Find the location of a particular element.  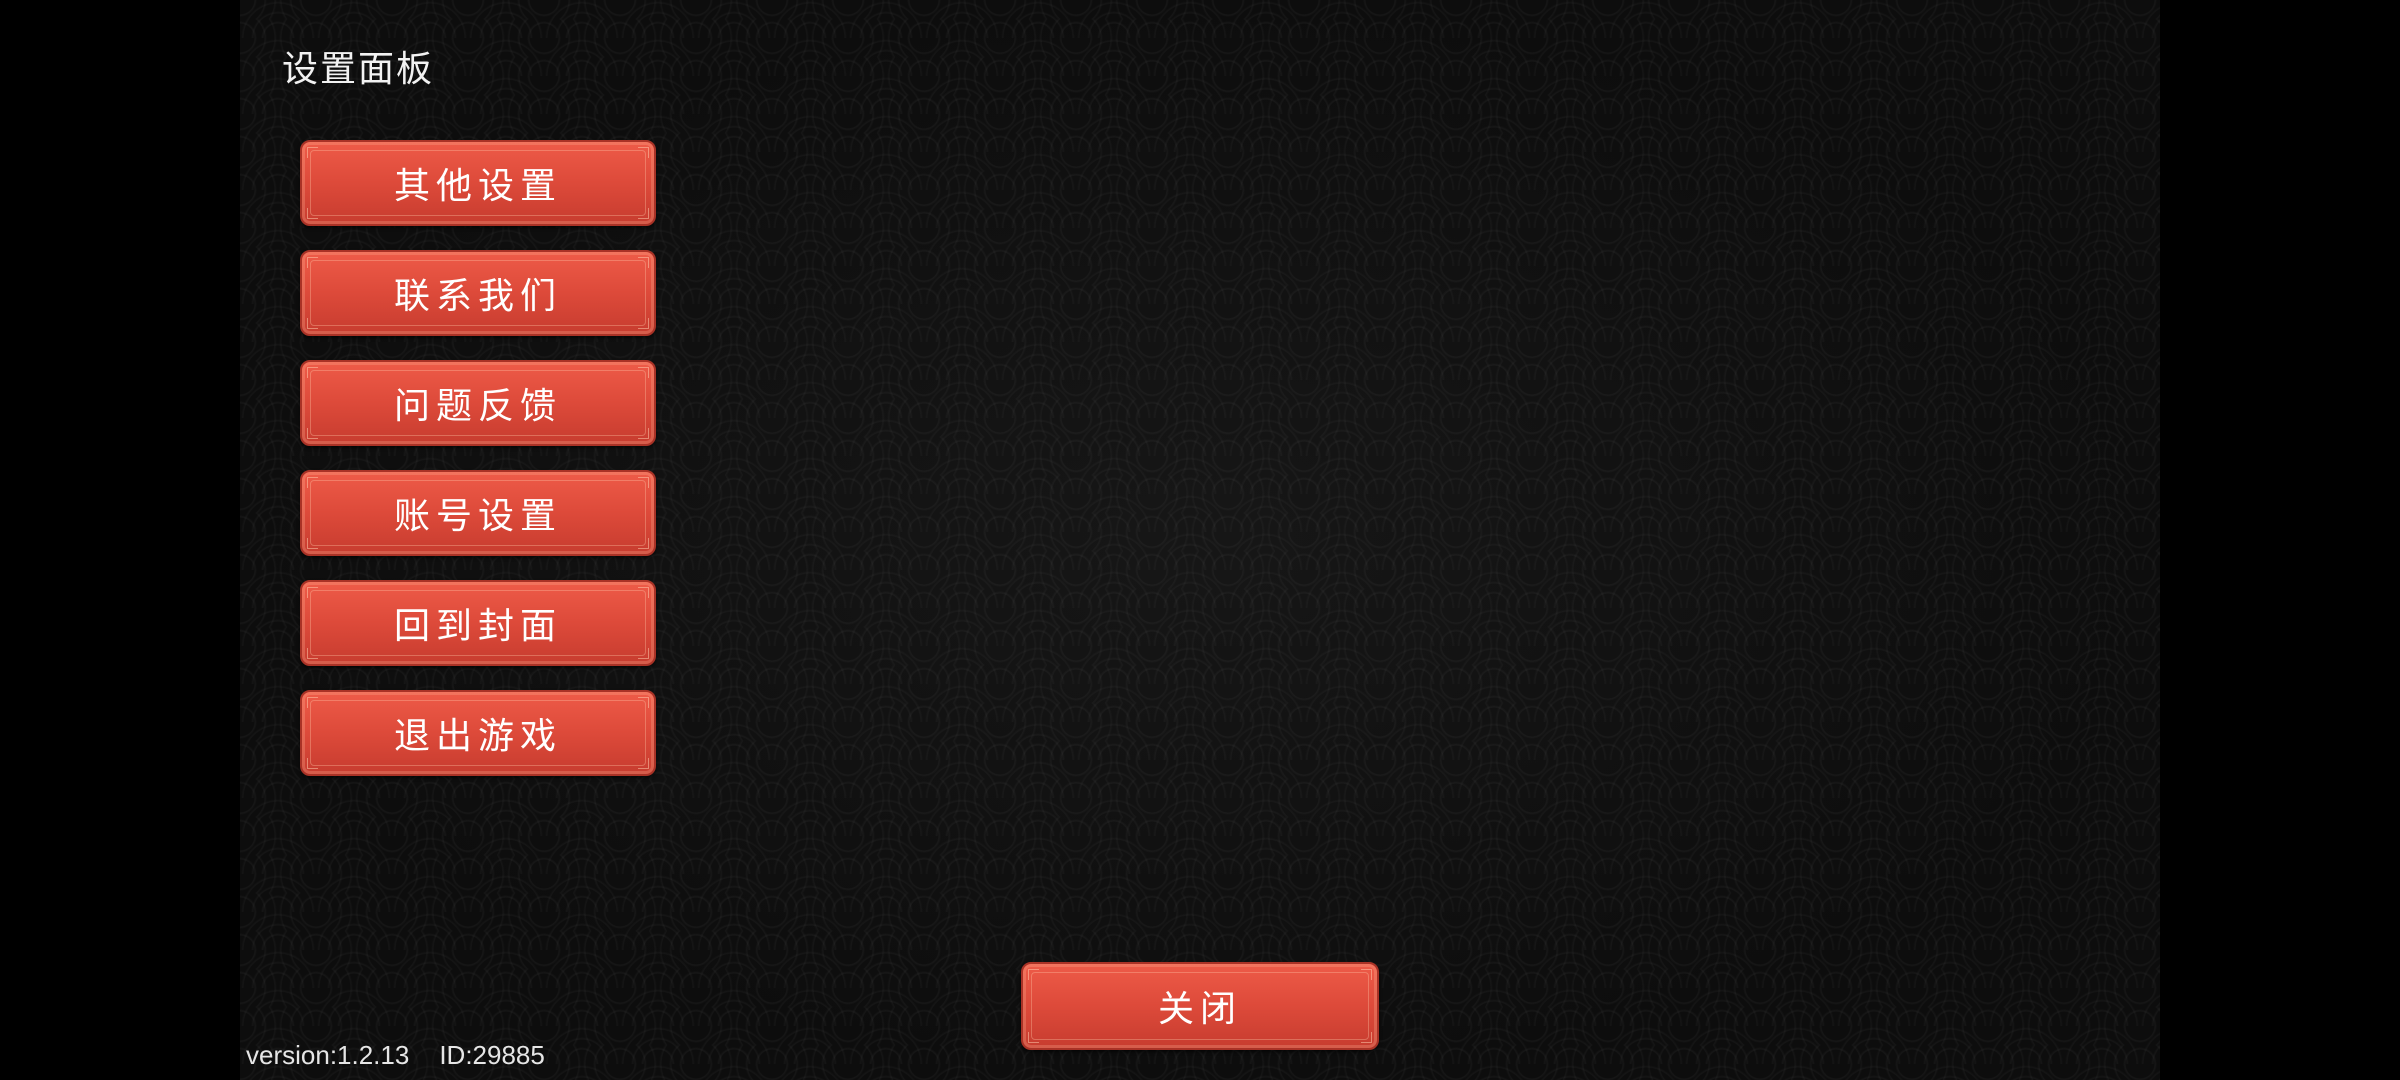

button-label: 联系我们 is located at coordinates (477, 296).